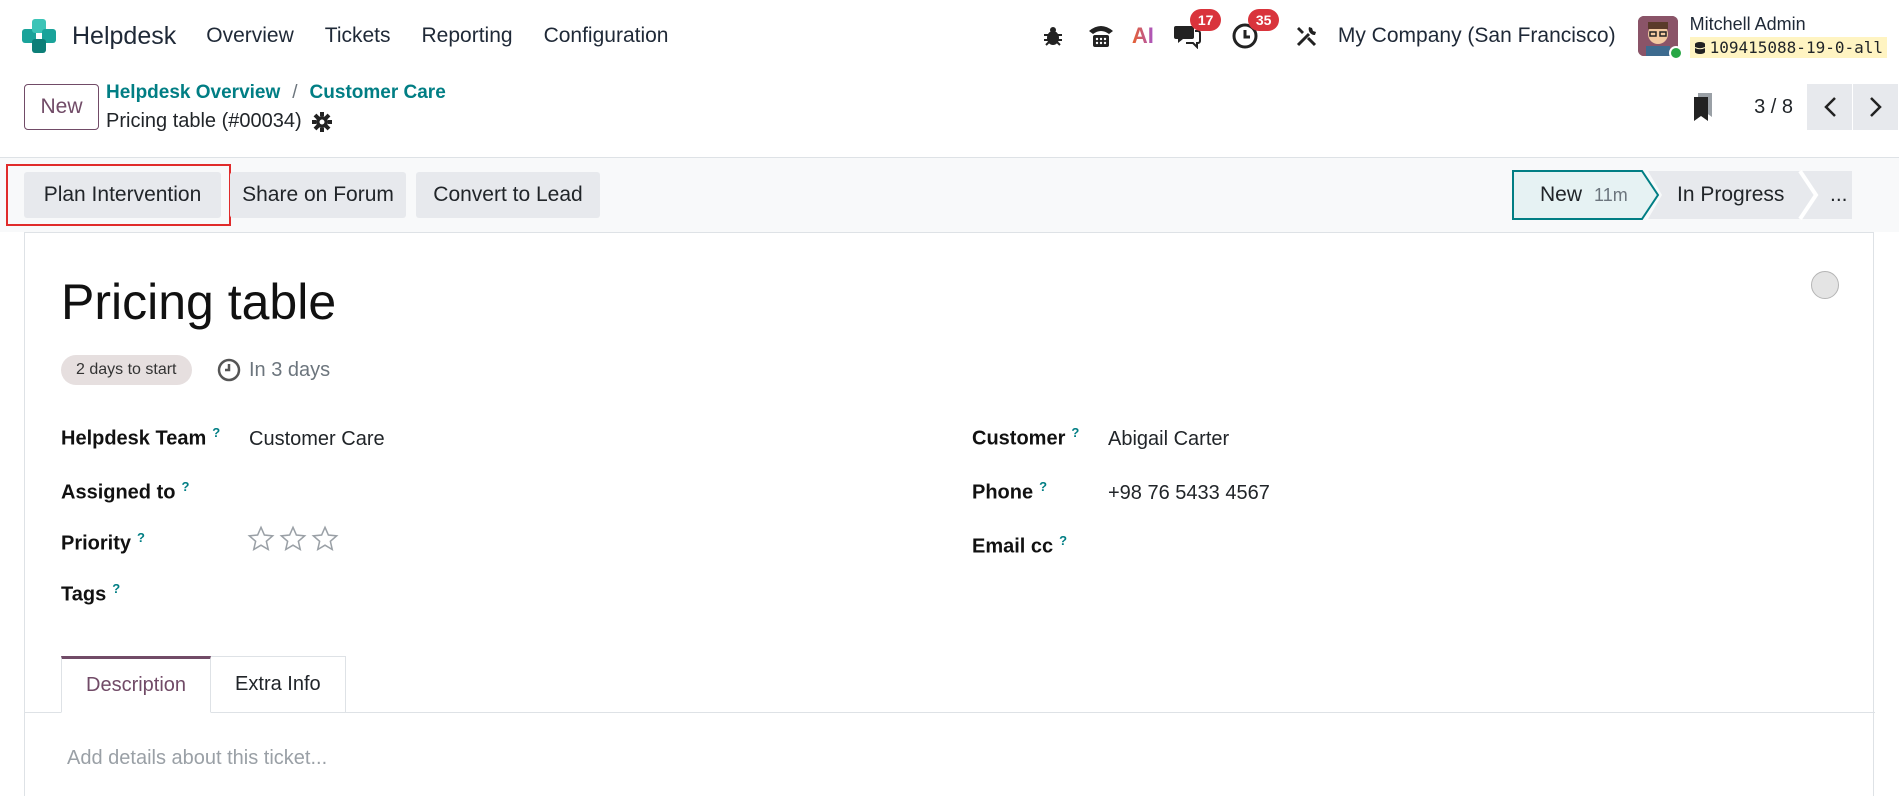 Image resolution: width=1899 pixels, height=796 pixels. I want to click on share-on-forum-button: Share on Forum, so click(318, 195).